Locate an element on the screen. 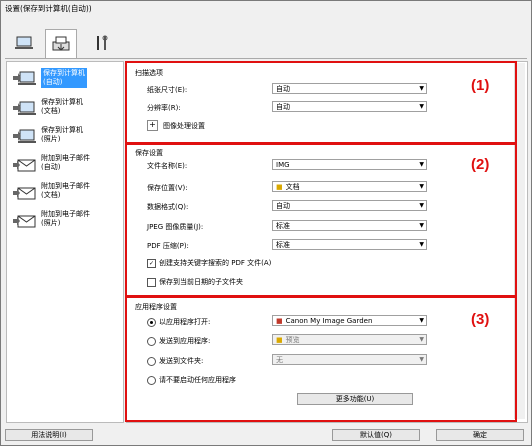 The height and width of the screenshot is (446, 532). computer-icon is located at coordinates (24, 42).